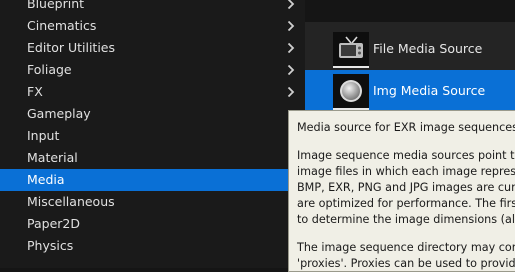  What do you see at coordinates (35, 91) in the screenshot?
I see `category-item-label: FX` at bounding box center [35, 91].